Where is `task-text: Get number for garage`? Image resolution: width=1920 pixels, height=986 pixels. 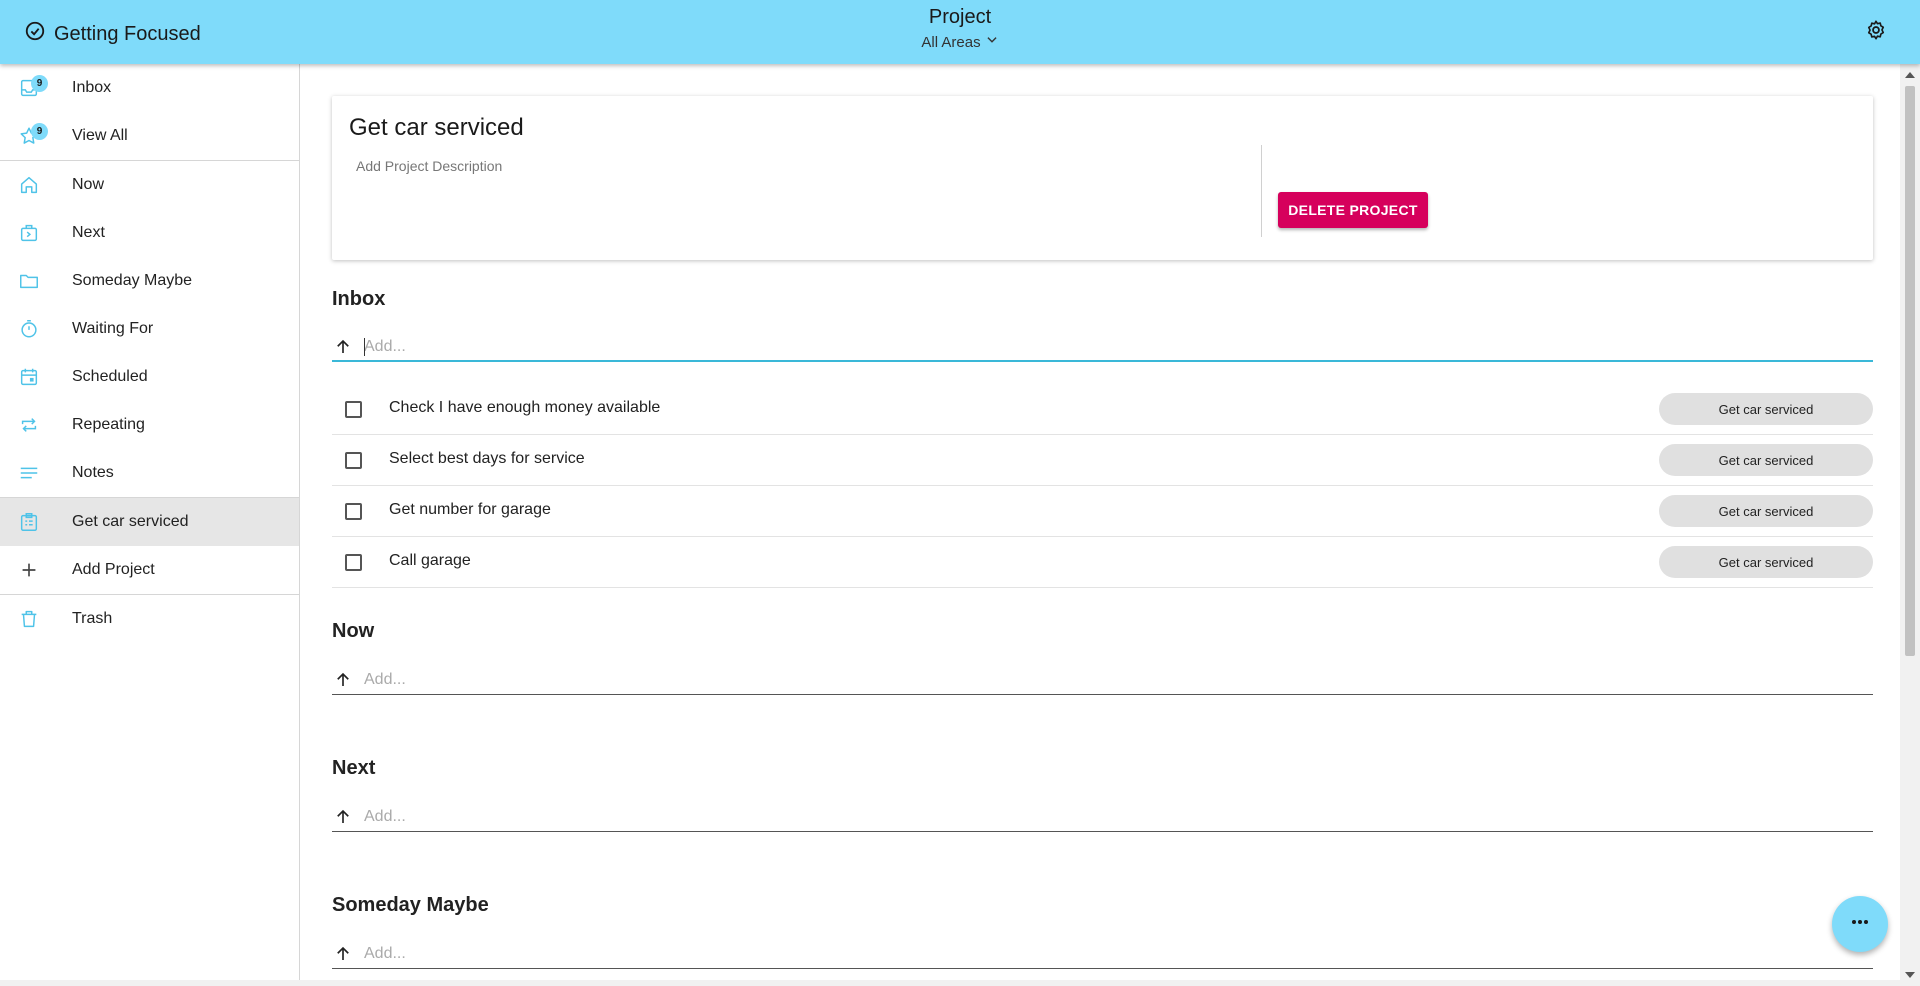 task-text: Get number for garage is located at coordinates (470, 510).